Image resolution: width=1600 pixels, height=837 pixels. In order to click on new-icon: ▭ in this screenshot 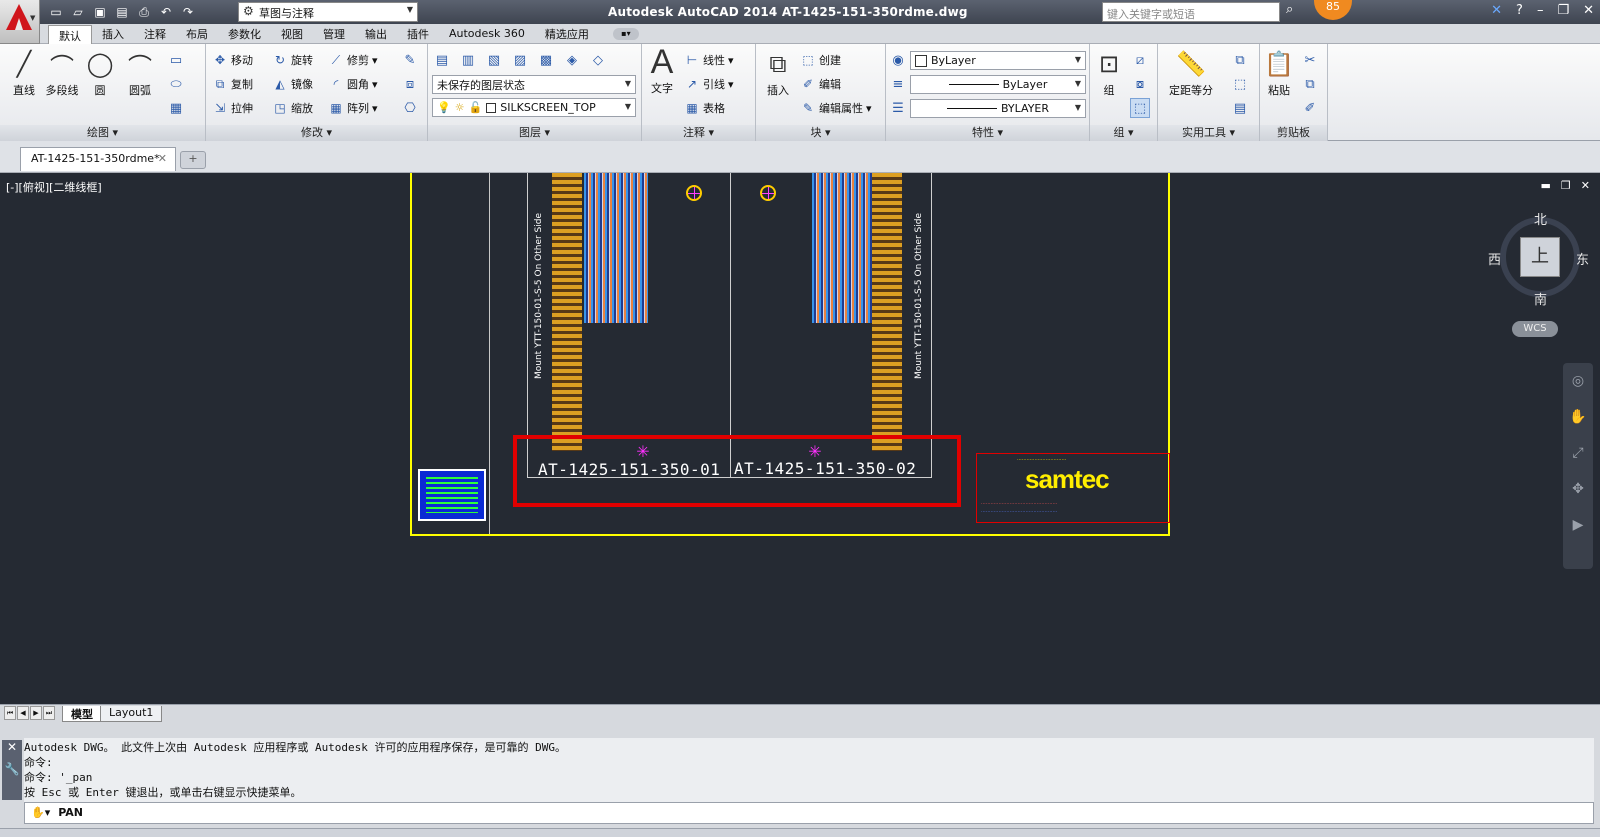, I will do `click(56, 12)`.